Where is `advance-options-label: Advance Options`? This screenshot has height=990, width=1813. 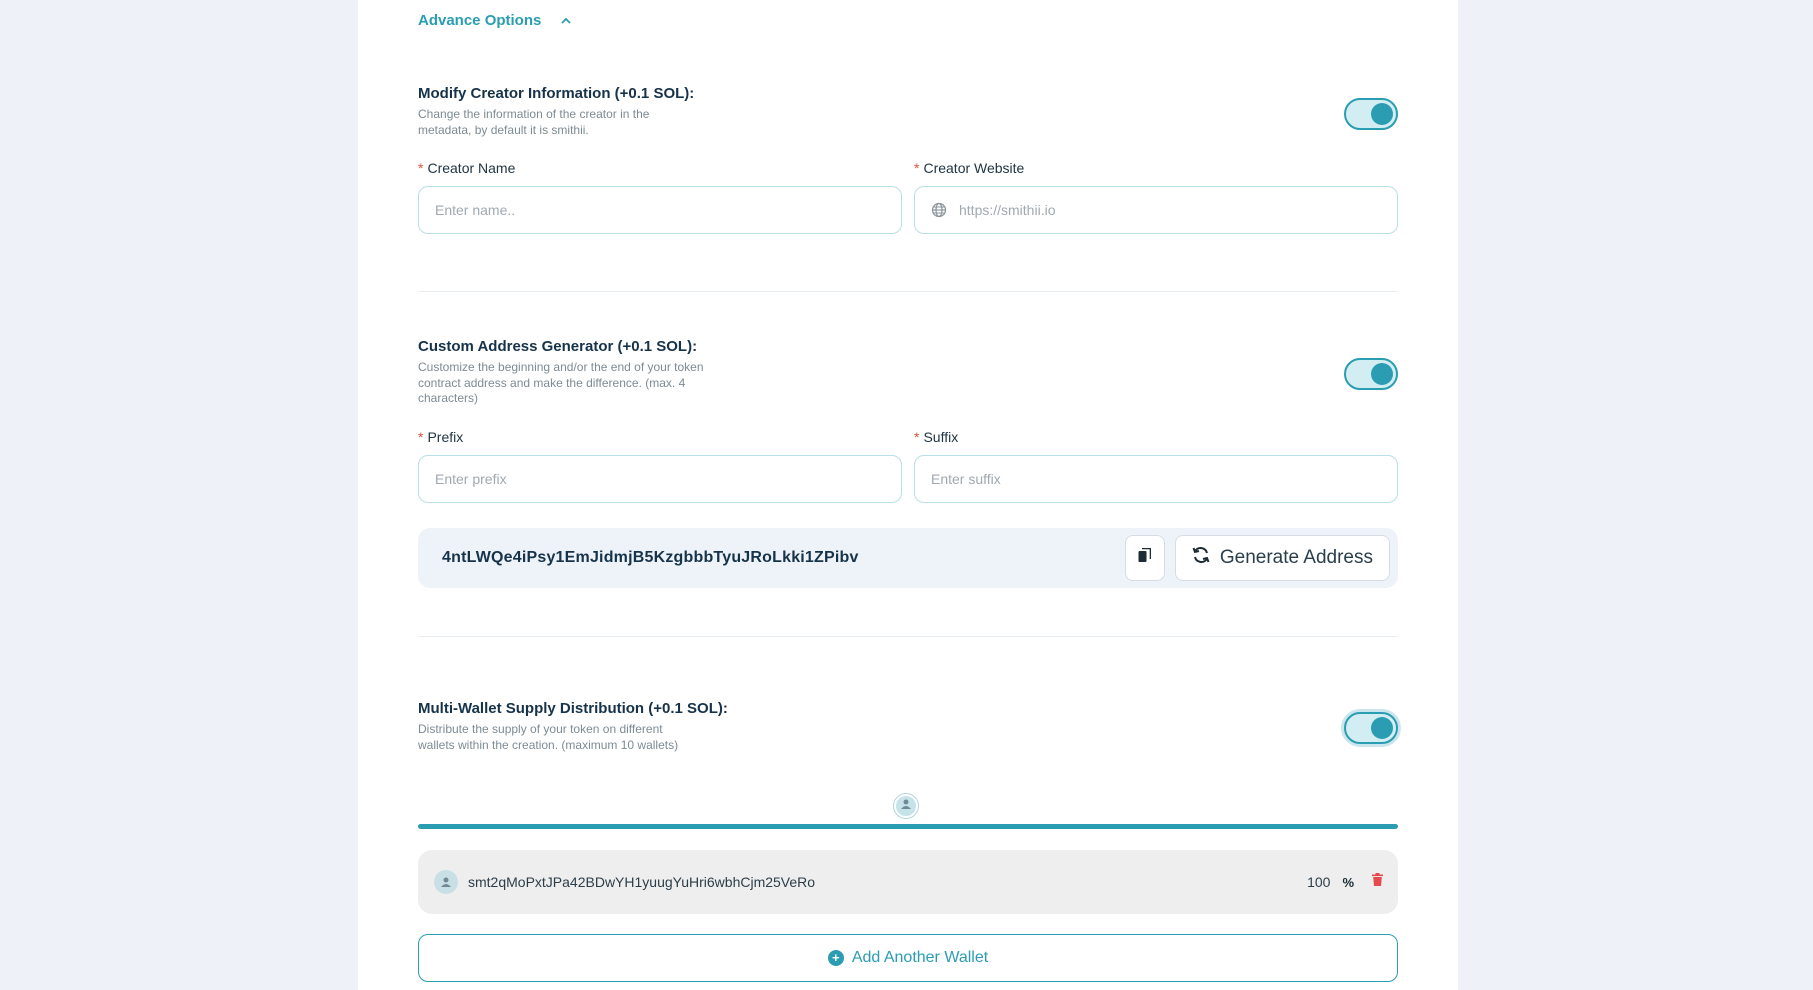
advance-options-label: Advance Options is located at coordinates (480, 20).